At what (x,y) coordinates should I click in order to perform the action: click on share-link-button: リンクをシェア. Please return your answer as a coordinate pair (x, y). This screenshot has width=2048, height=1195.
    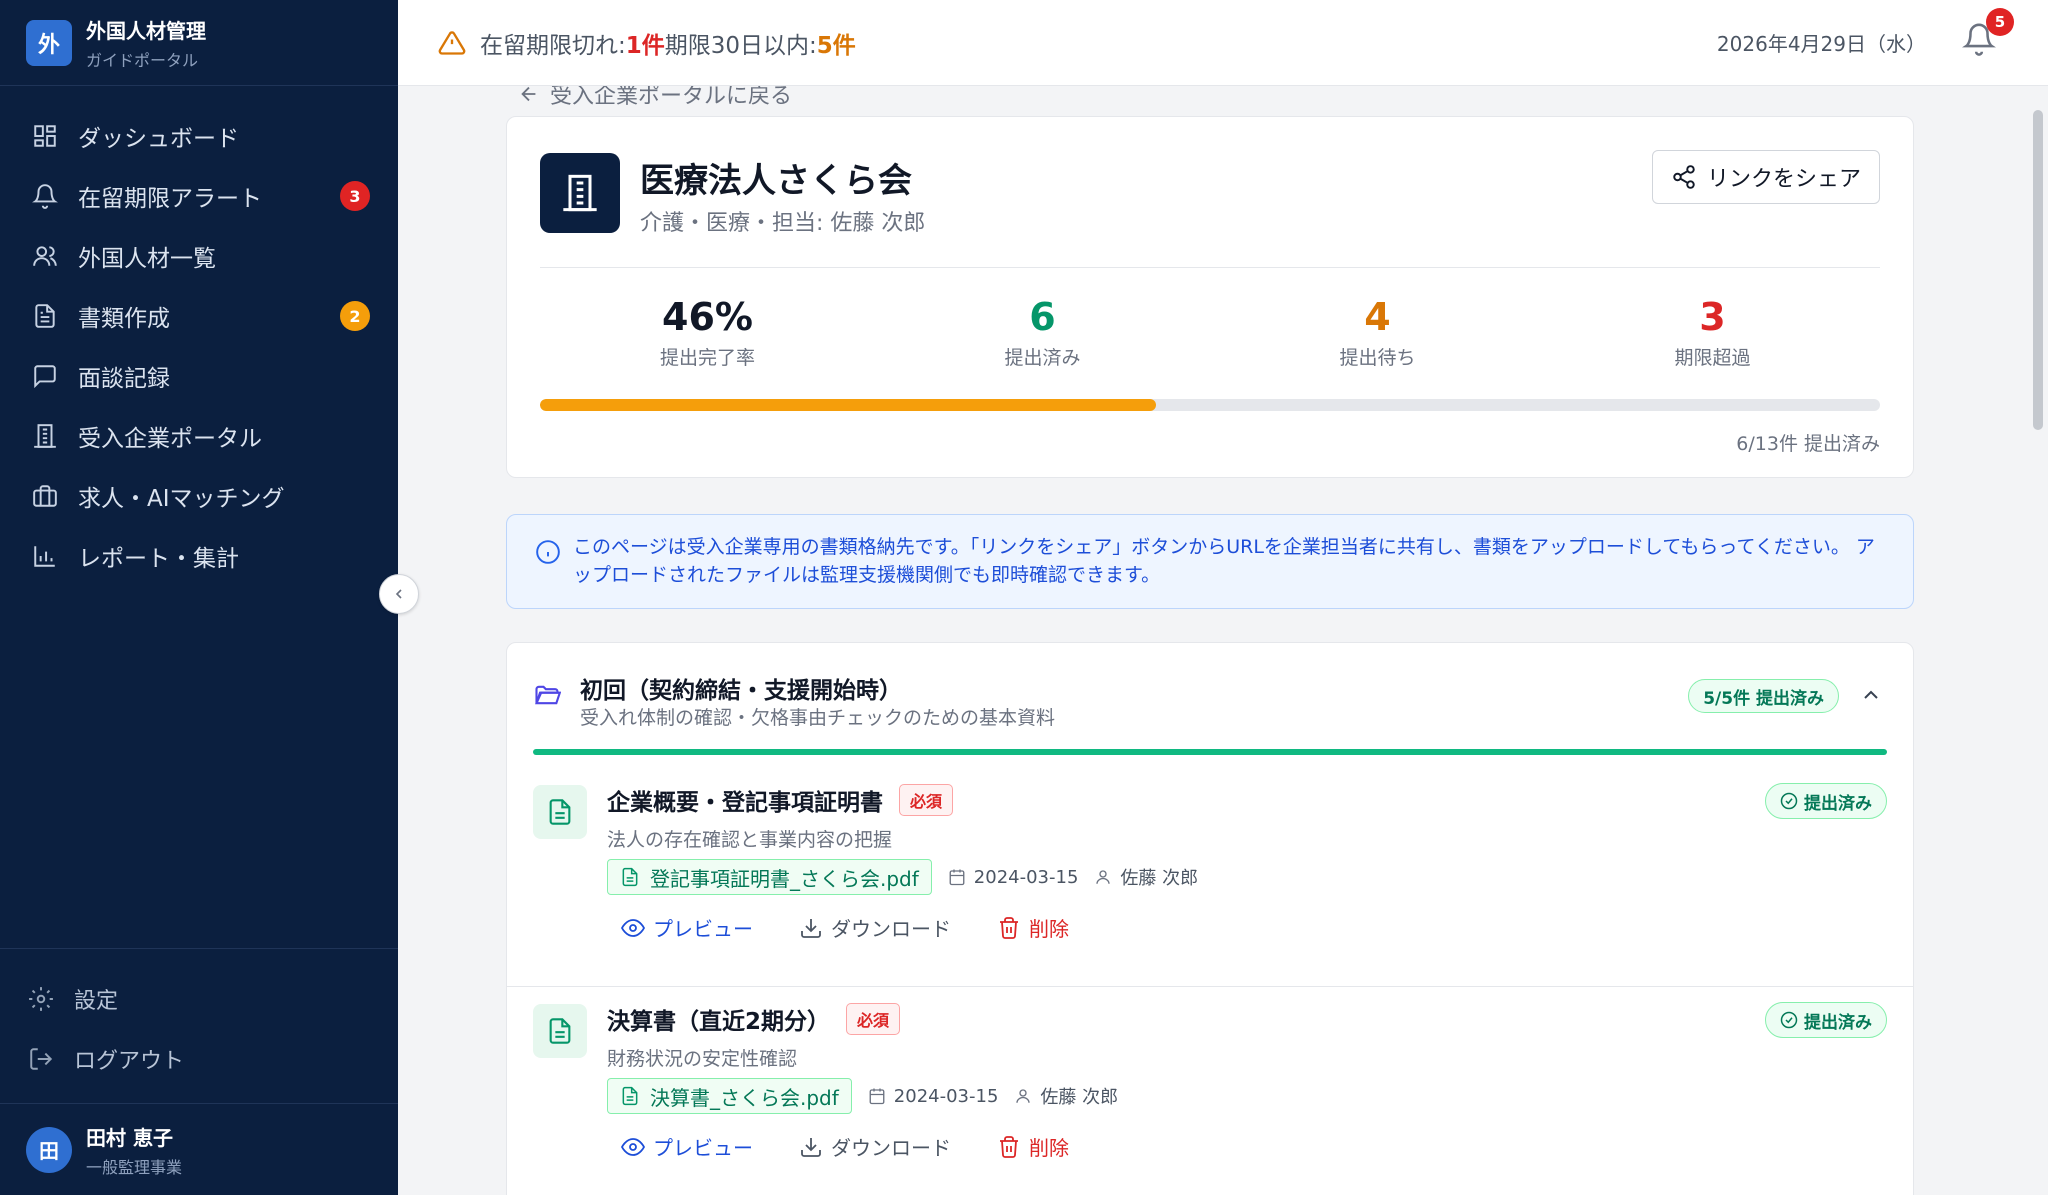
    Looking at the image, I should click on (1765, 177).